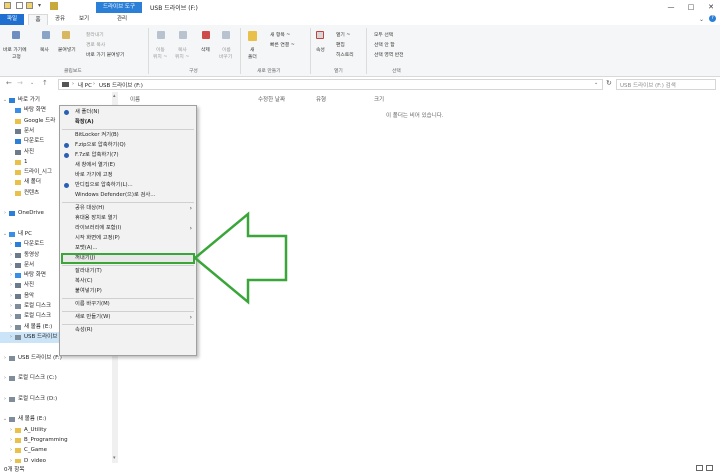 The image size is (720, 475). Describe the element at coordinates (66, 35) in the screenshot. I see `paste-icon` at that location.